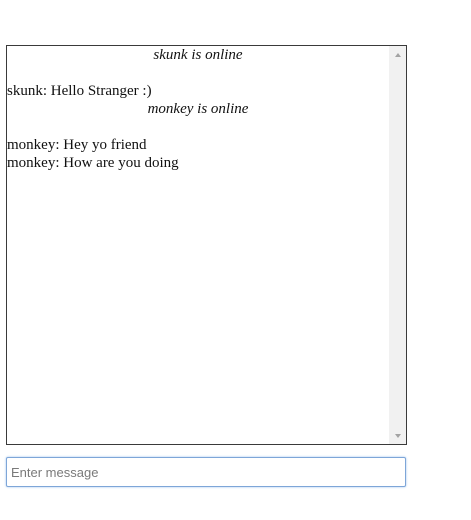 The image size is (471, 520). Describe the element at coordinates (206, 472) in the screenshot. I see `message-input` at that location.